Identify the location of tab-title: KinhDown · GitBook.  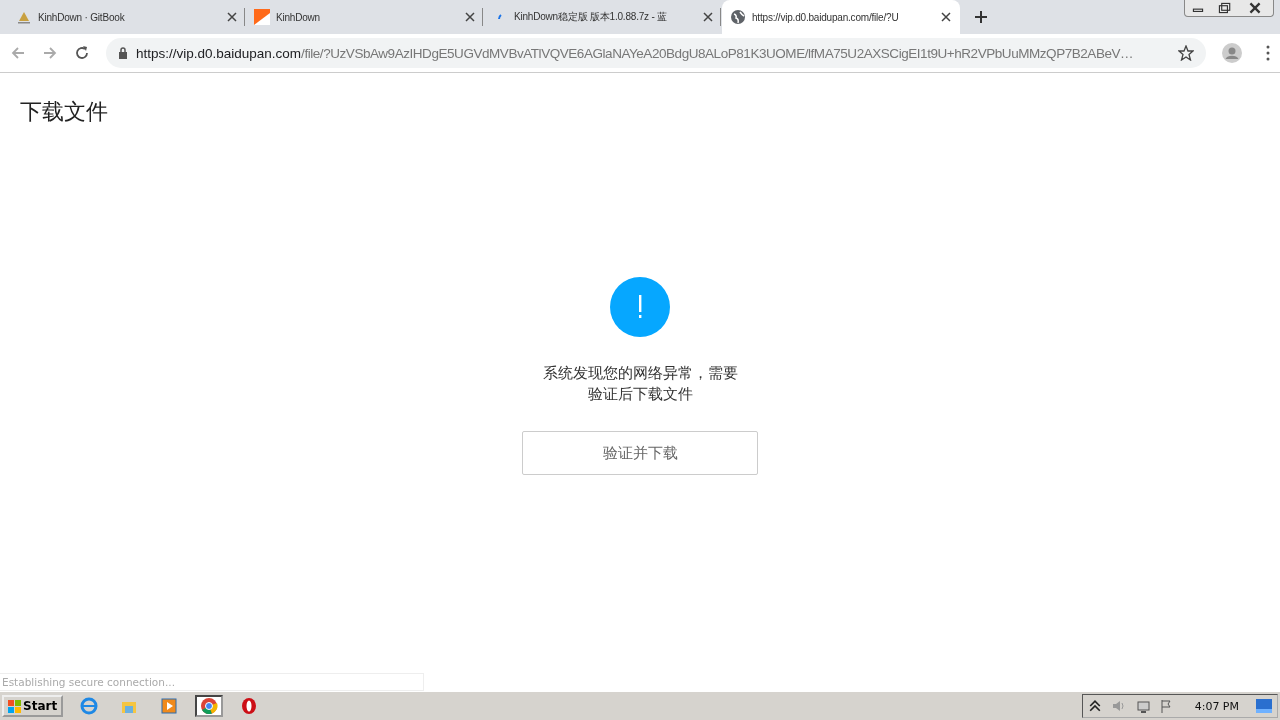
(82, 17).